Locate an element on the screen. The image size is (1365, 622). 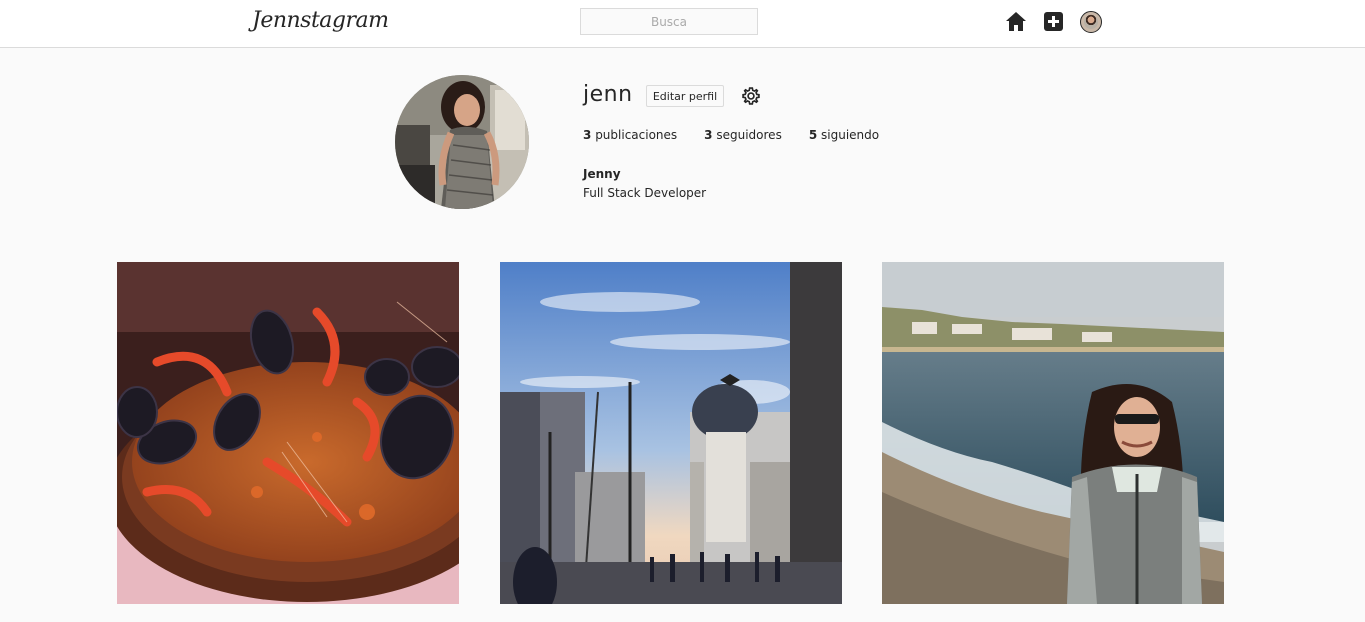
profile-photo-image is located at coordinates (462, 142).